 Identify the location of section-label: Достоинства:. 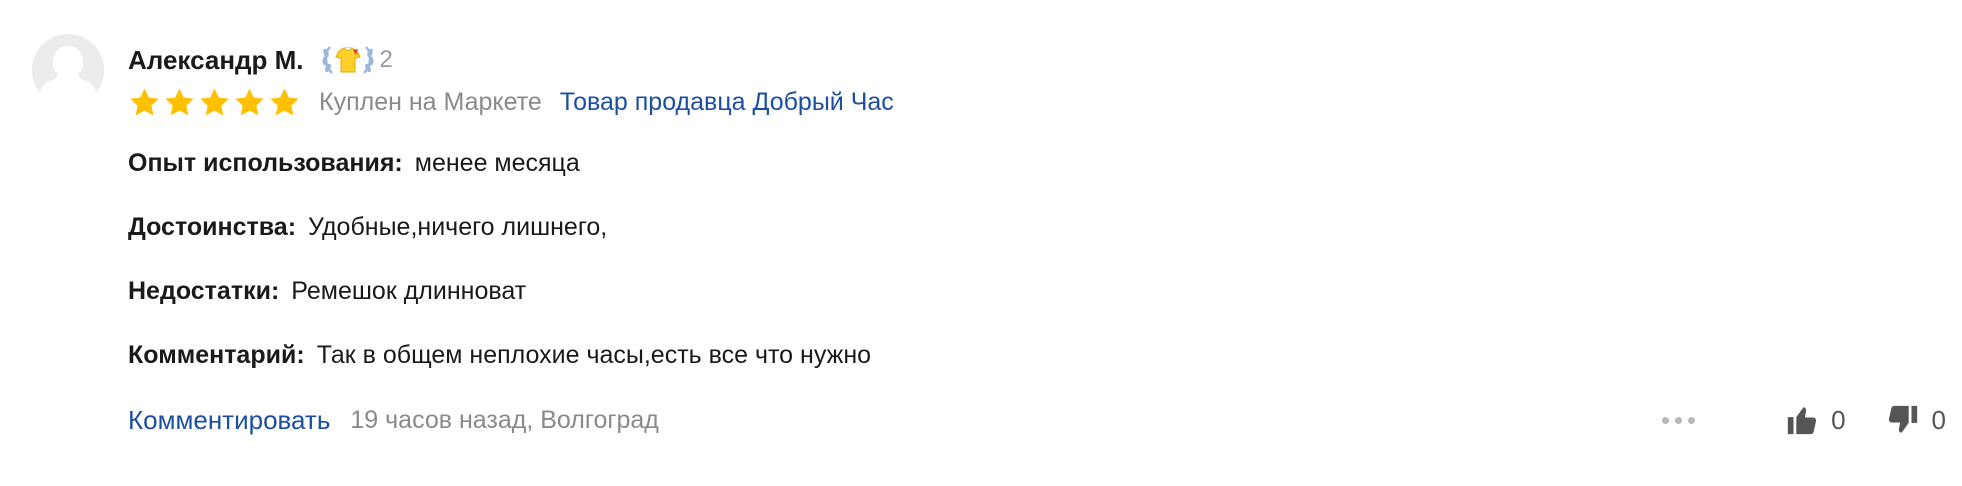
(212, 227).